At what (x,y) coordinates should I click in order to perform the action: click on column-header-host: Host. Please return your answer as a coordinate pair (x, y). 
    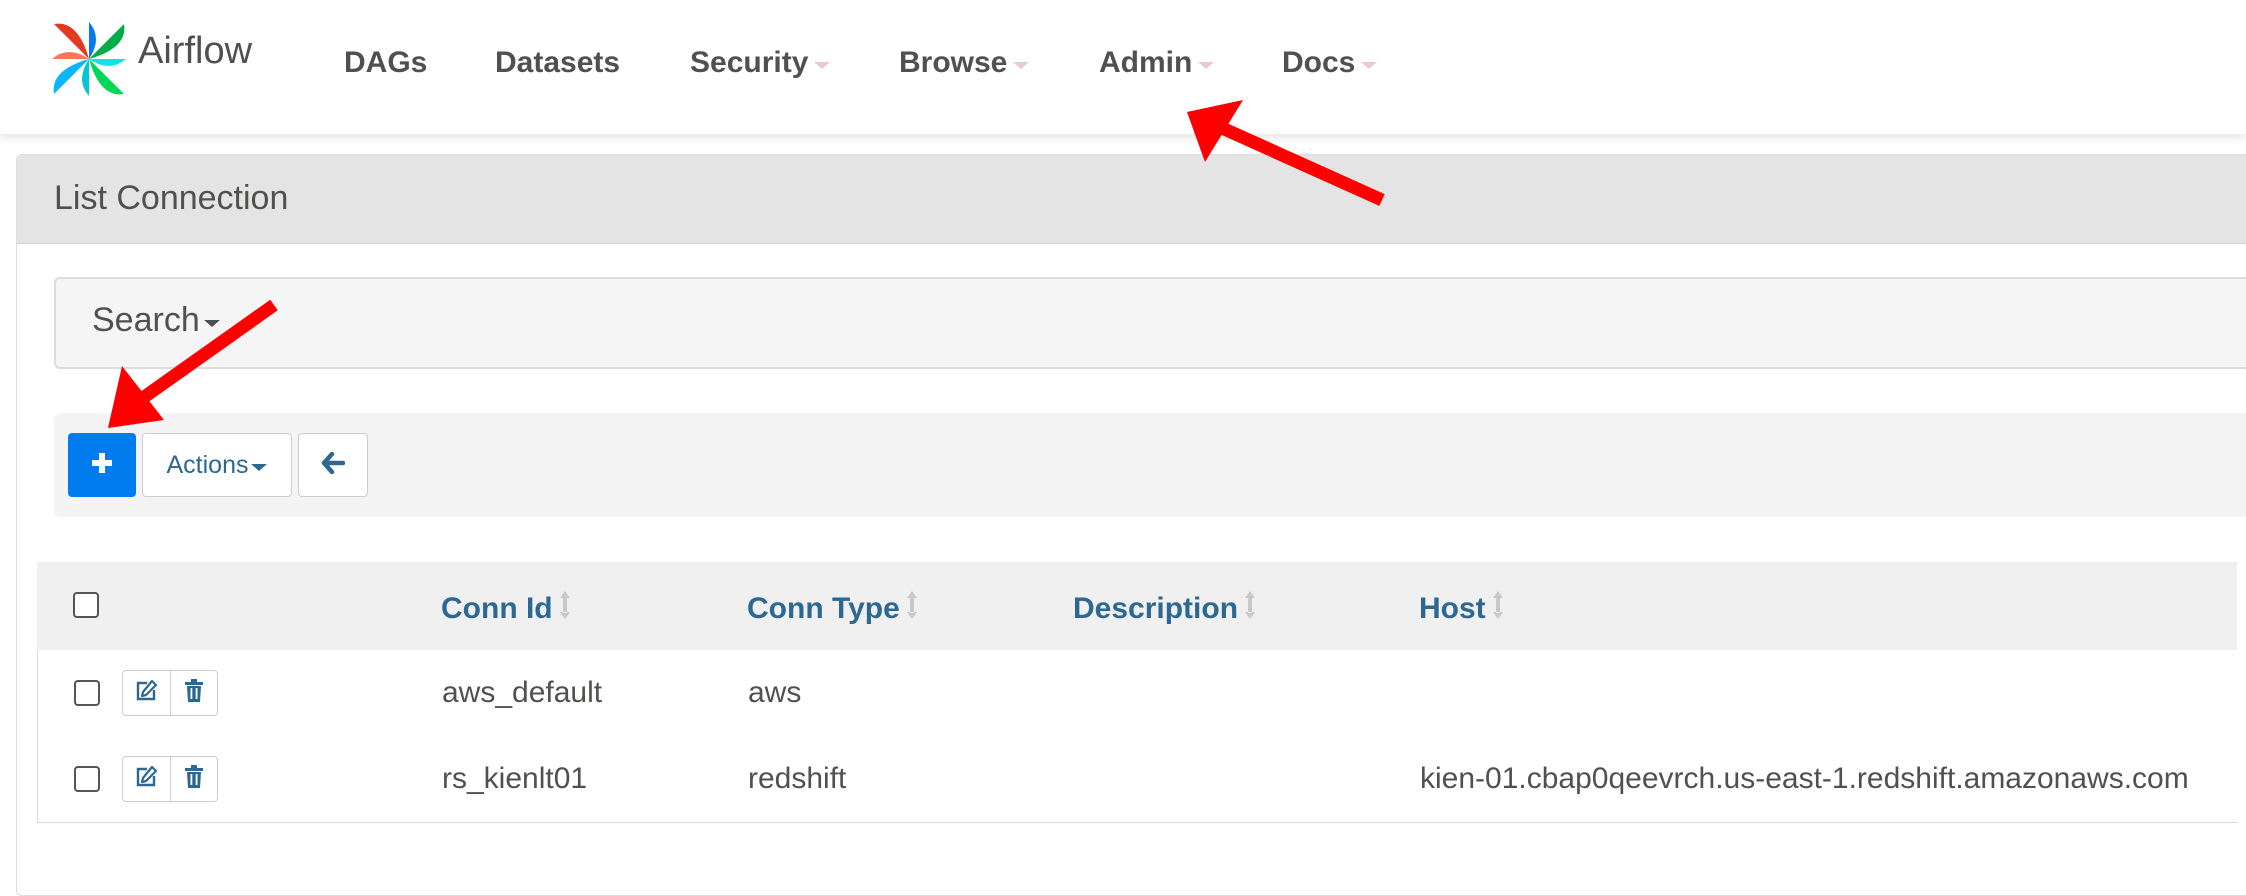
    Looking at the image, I should click on (1461, 609).